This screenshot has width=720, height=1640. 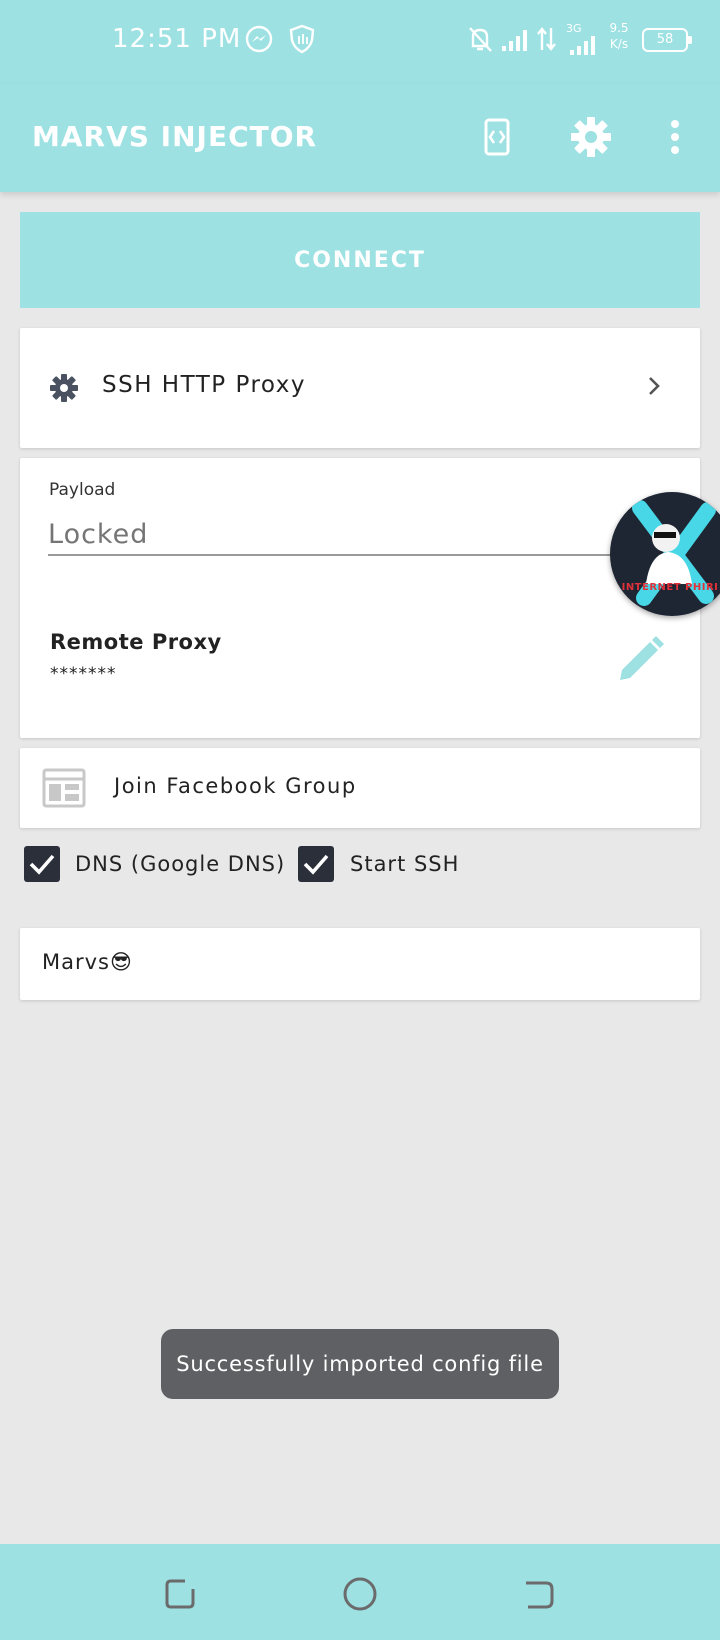 I want to click on screen-rotate-icon, so click(x=497, y=137).